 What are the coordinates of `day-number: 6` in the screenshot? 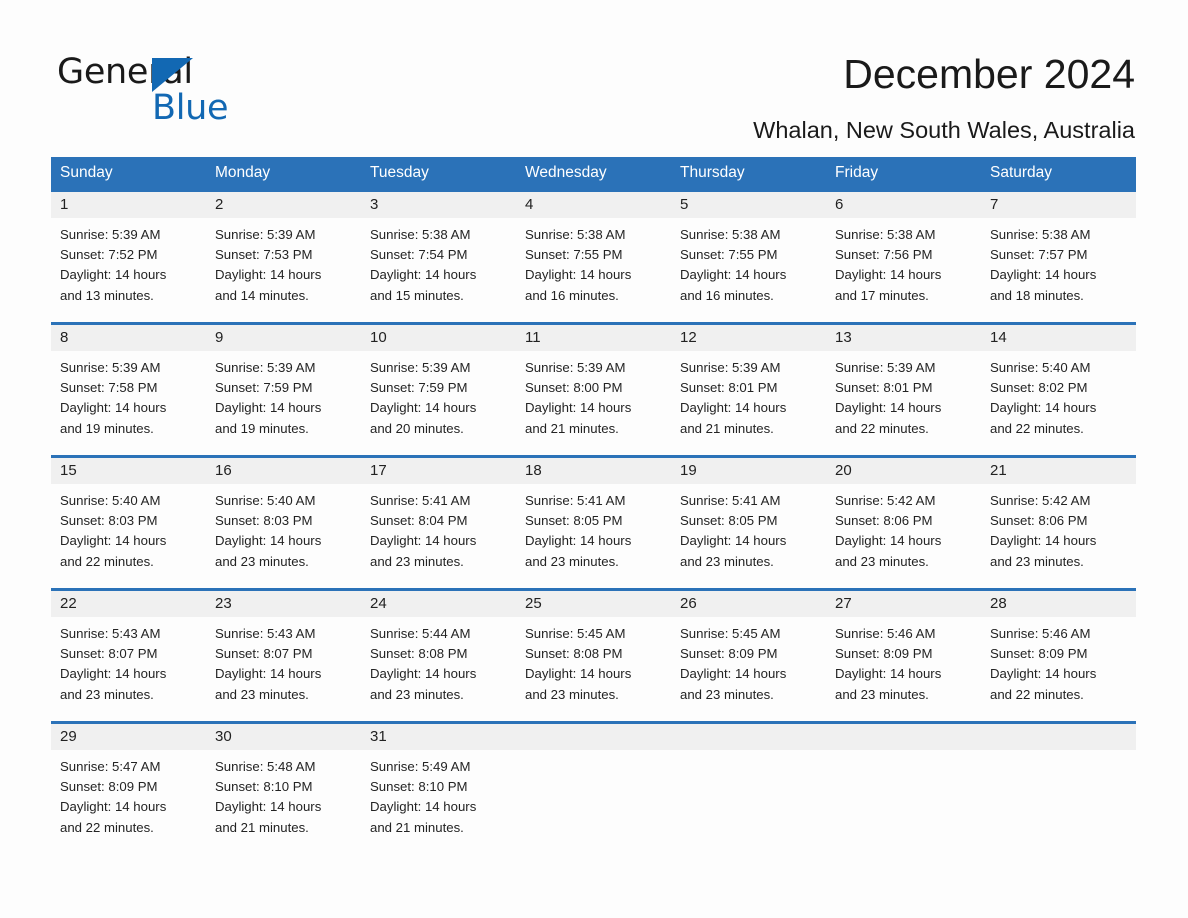 It's located at (903, 205).